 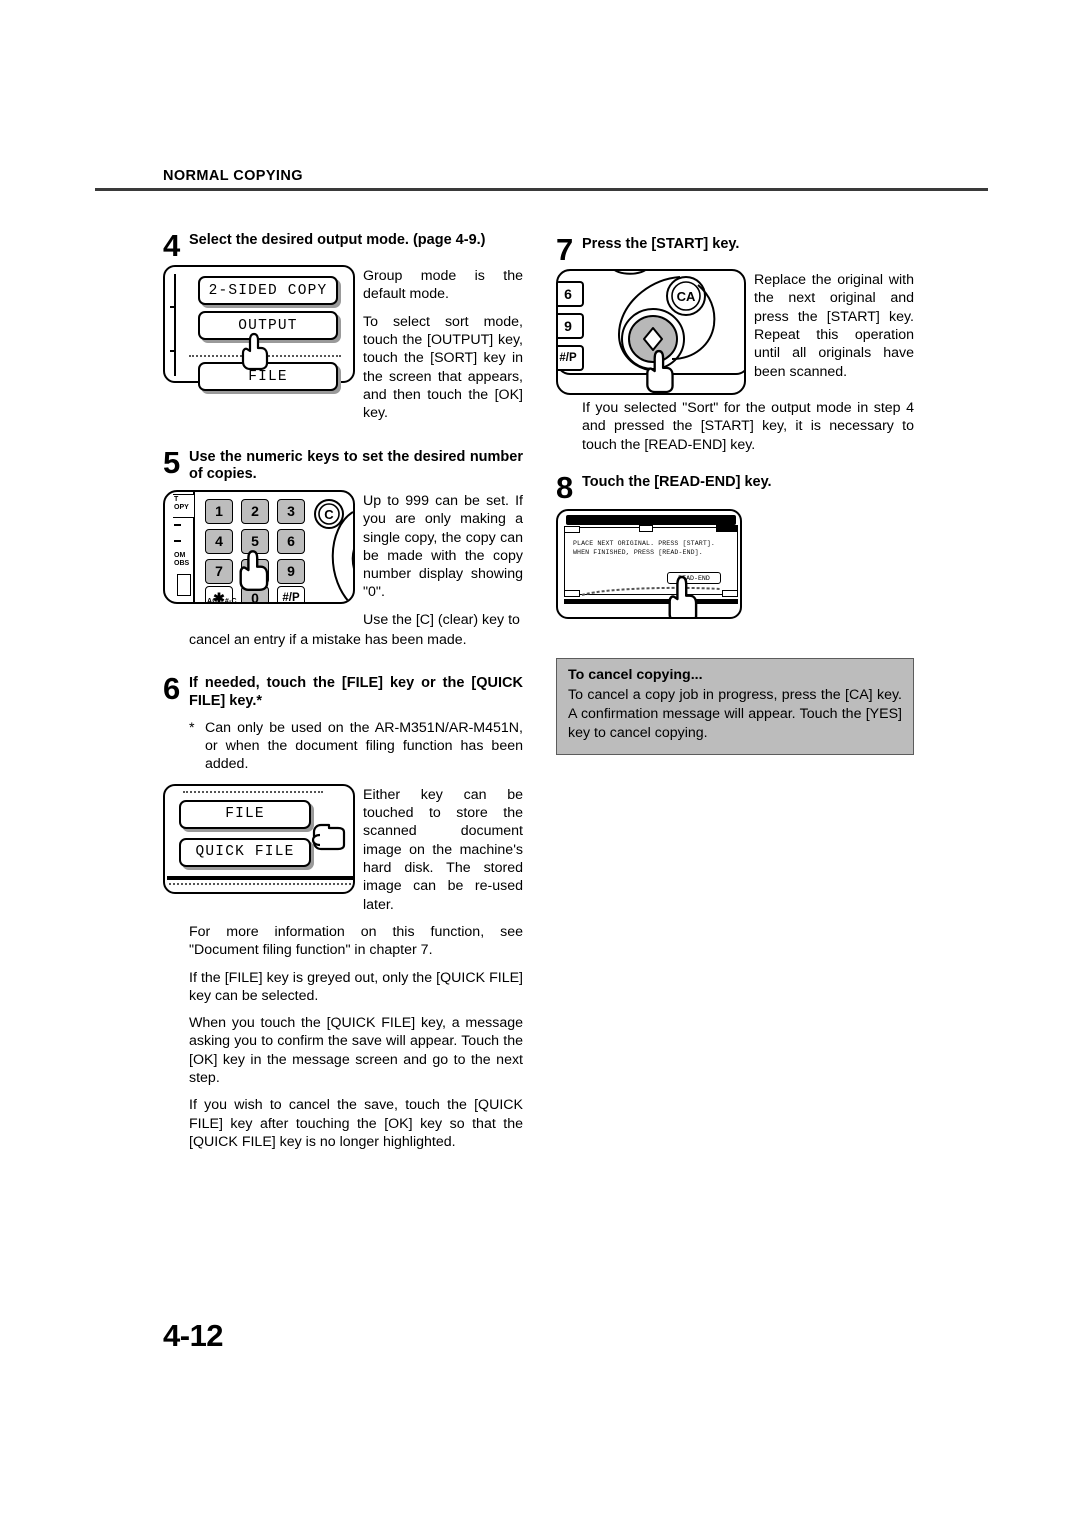 I want to click on numeric-key-7: 7, so click(x=219, y=571).